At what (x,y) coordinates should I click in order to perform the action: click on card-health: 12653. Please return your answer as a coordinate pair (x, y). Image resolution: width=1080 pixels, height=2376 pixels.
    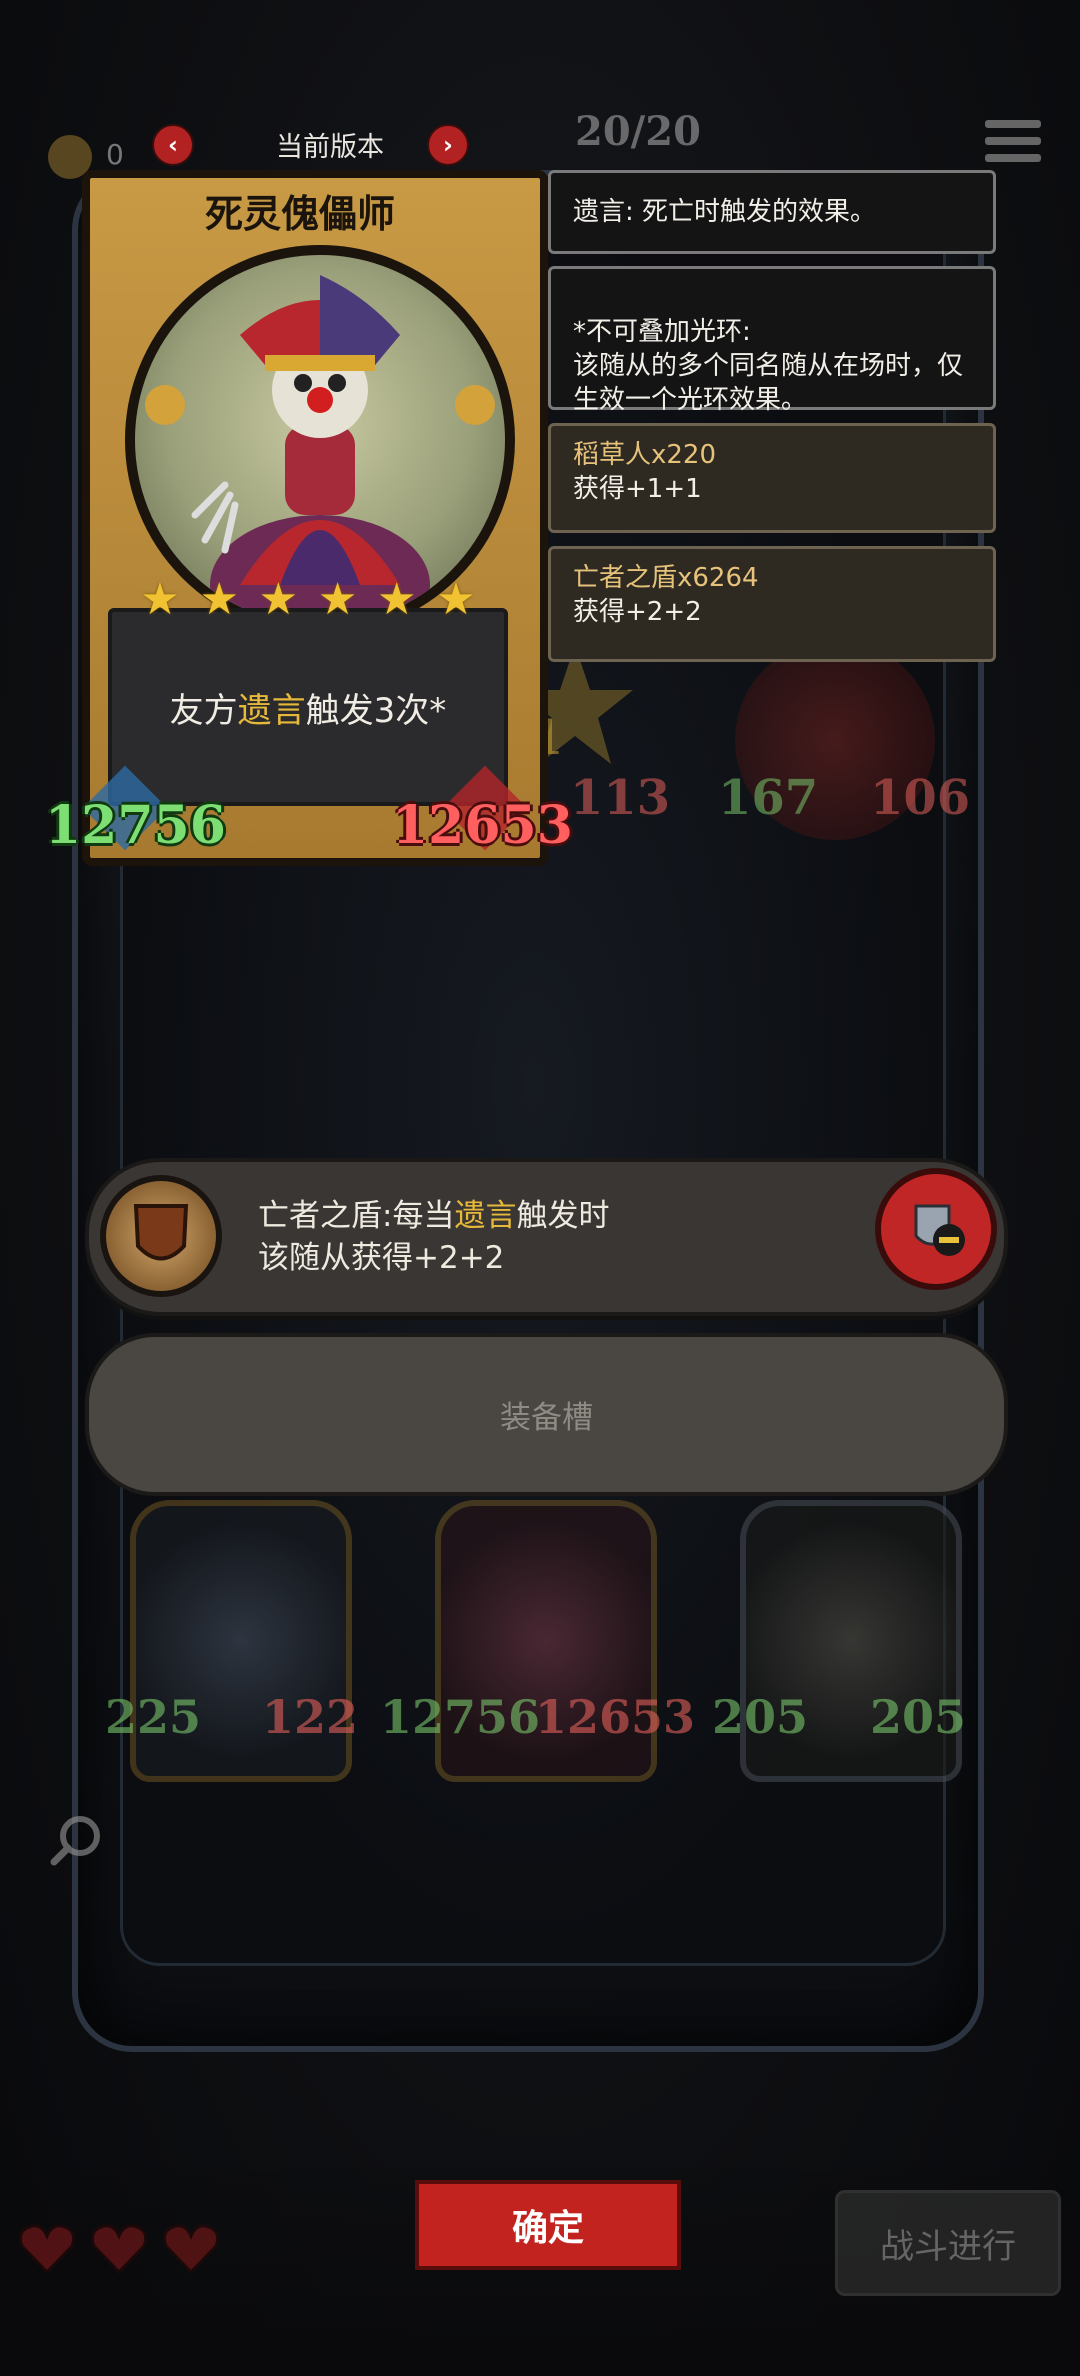
    Looking at the image, I should click on (482, 825).